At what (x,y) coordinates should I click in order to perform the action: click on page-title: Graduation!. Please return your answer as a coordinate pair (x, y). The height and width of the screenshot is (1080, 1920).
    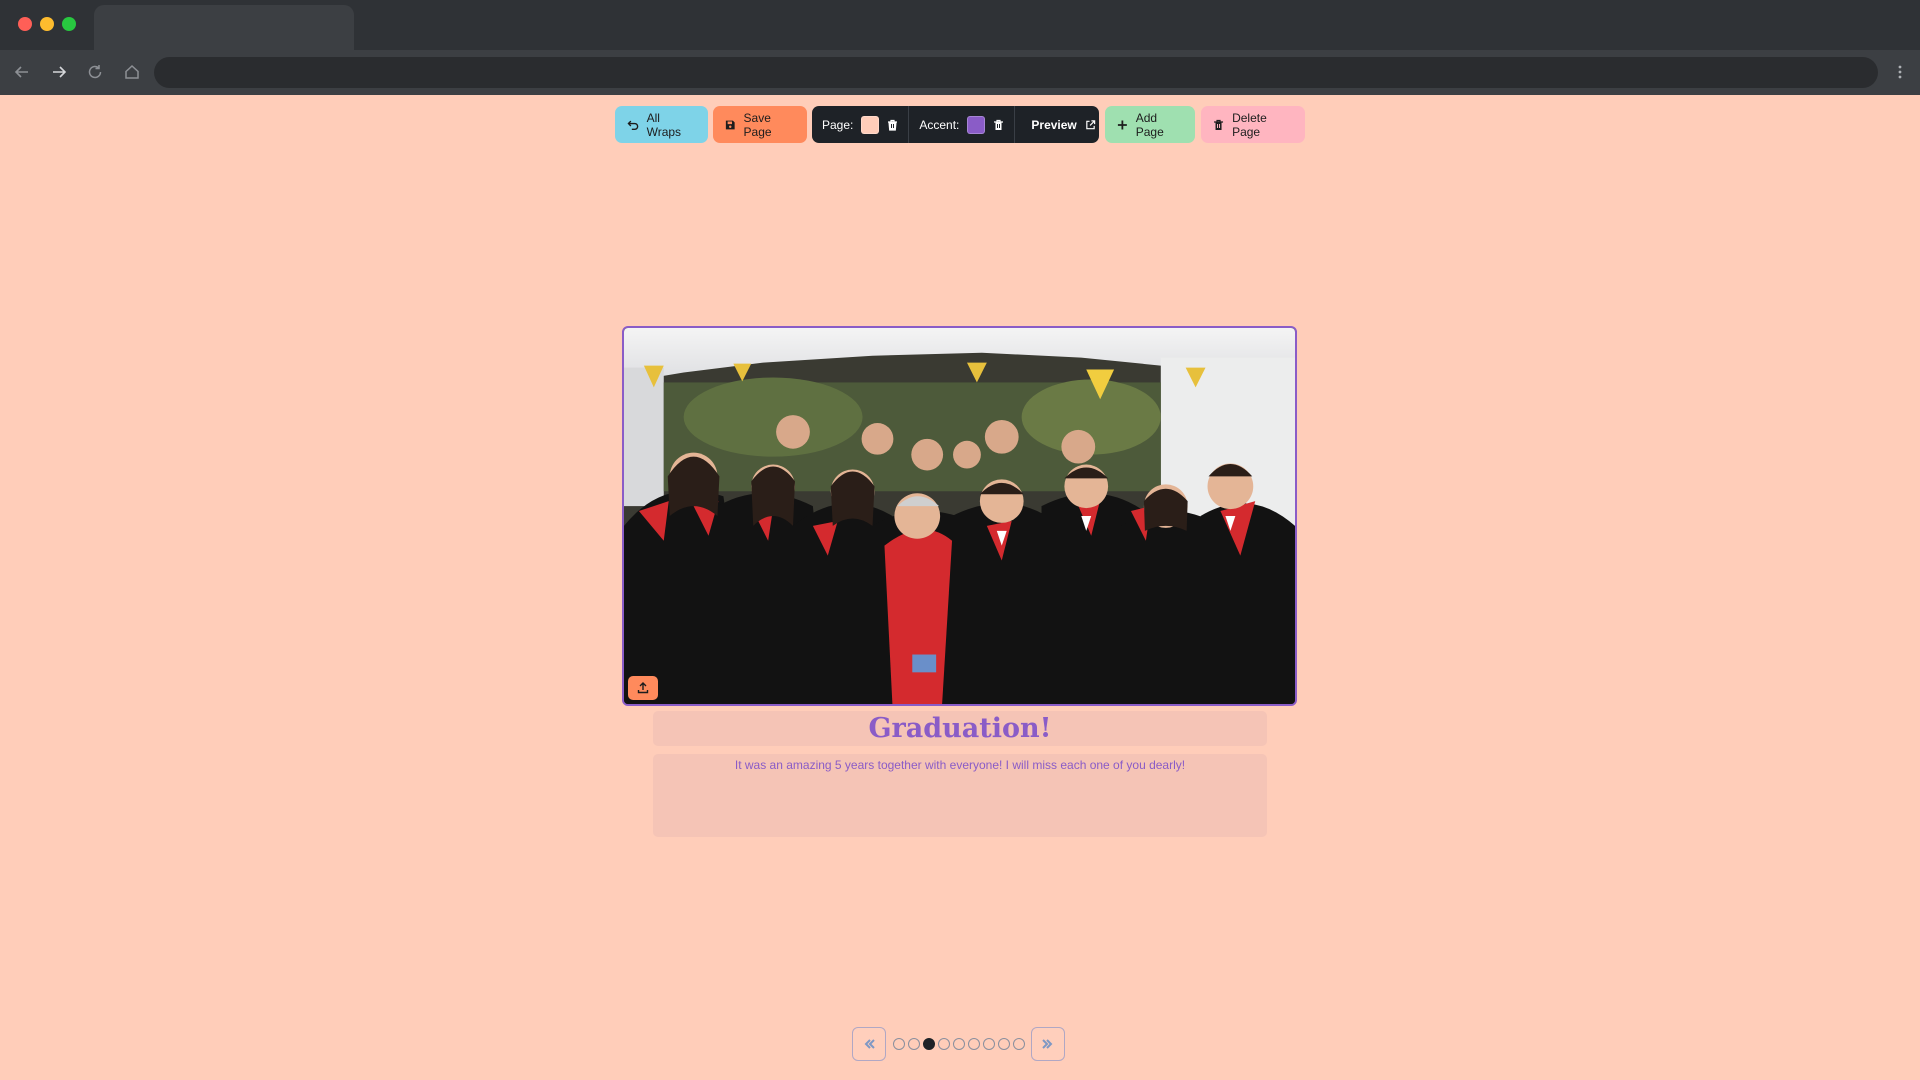
    Looking at the image, I should click on (960, 728).